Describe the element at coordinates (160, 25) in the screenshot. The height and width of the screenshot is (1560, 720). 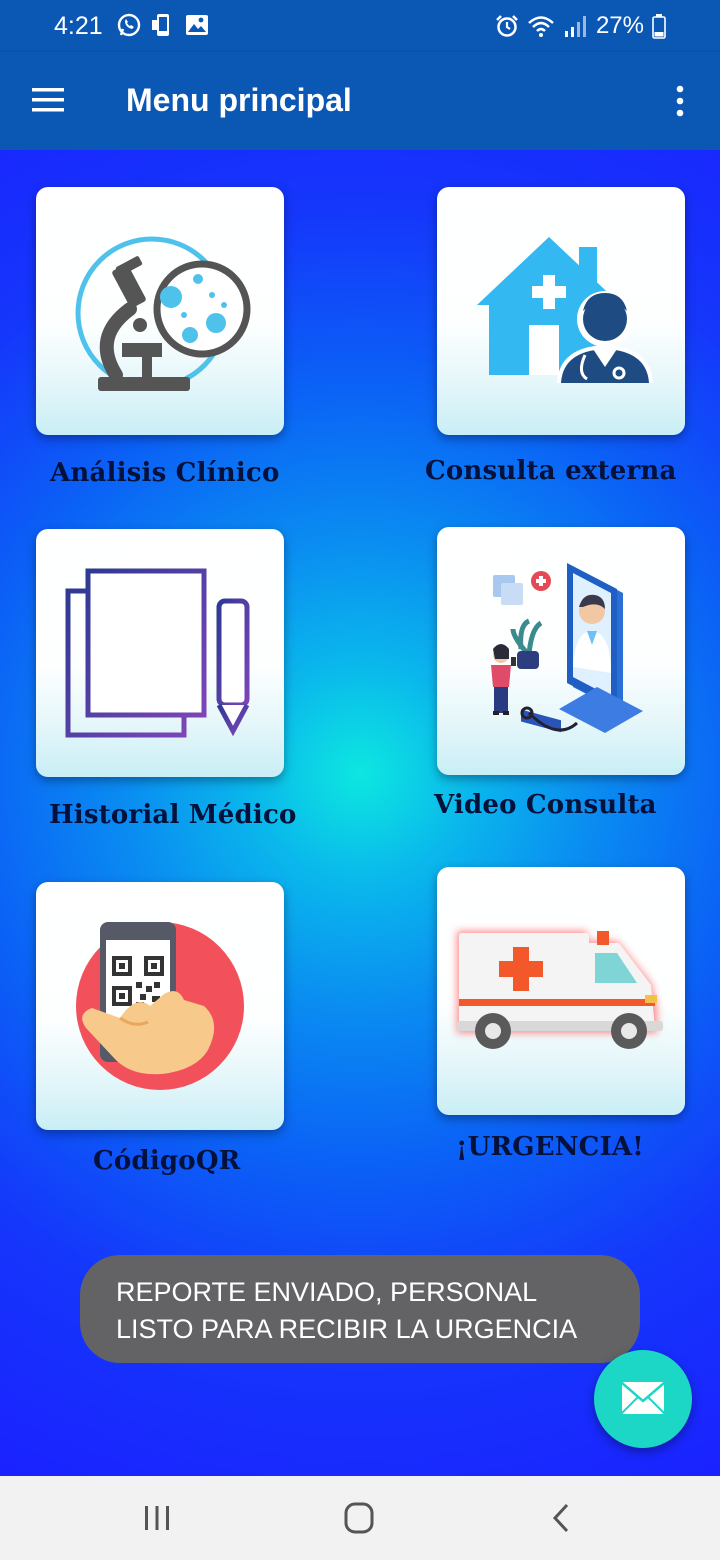
I see `phone-sync-icon` at that location.